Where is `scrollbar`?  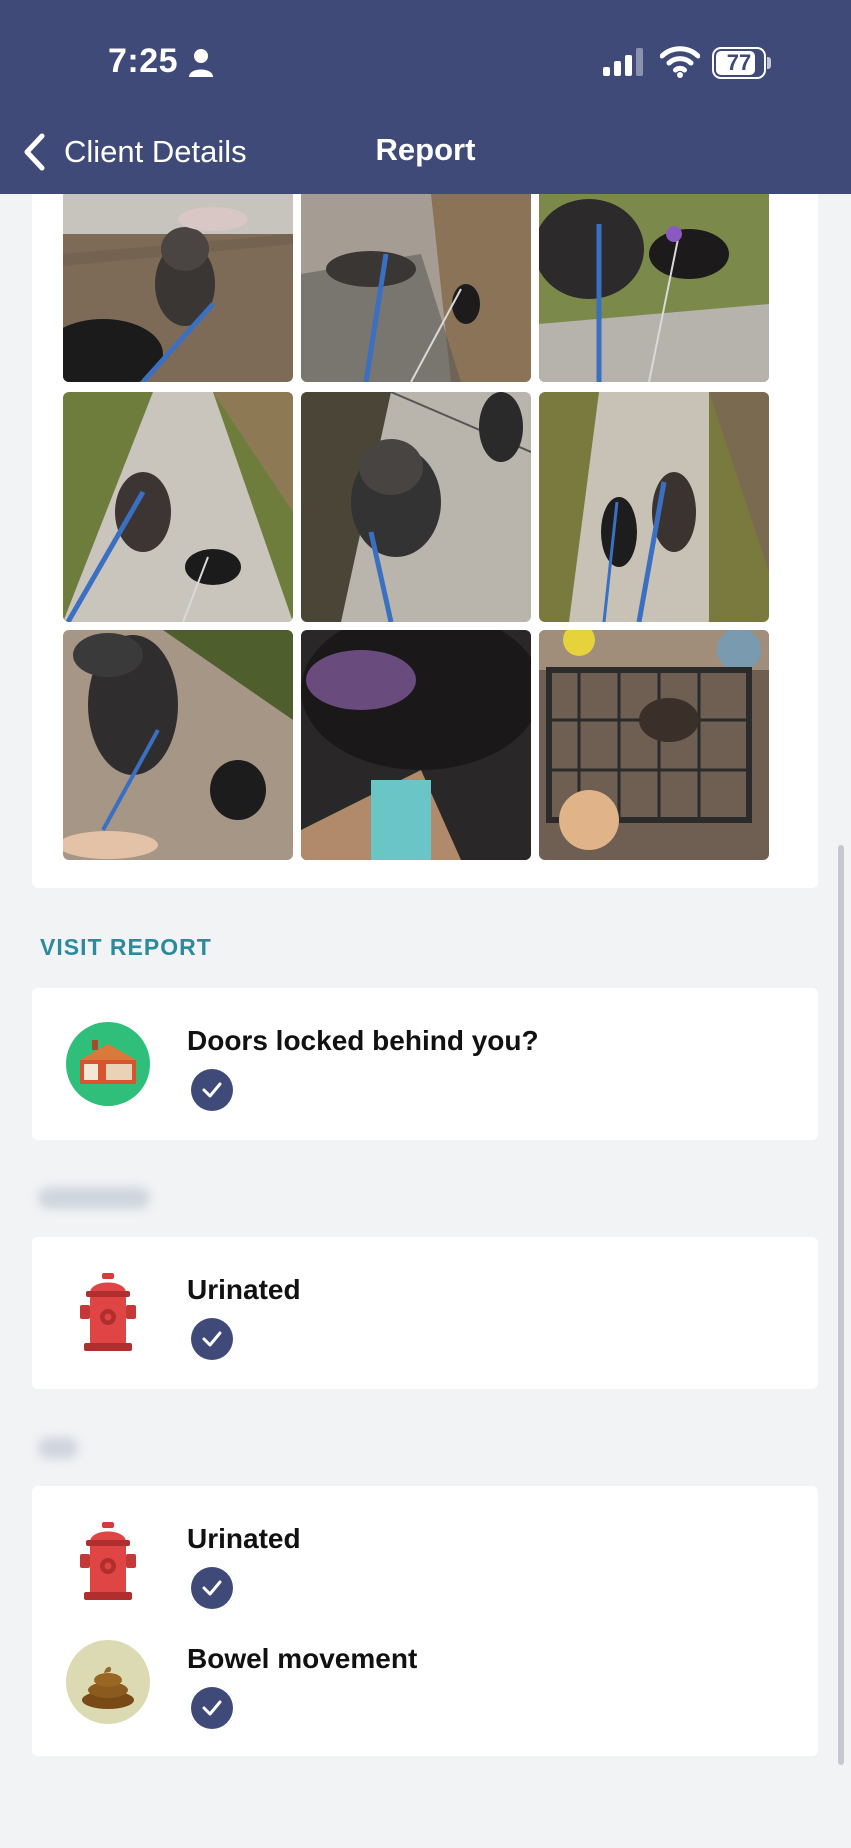 scrollbar is located at coordinates (841, 1305).